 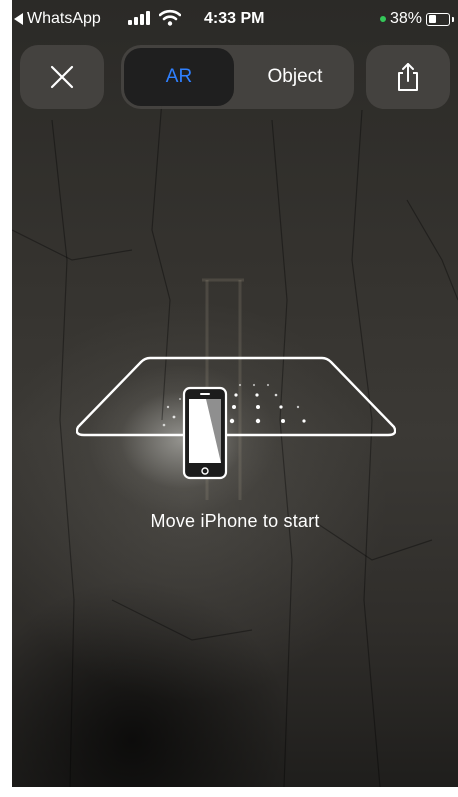 What do you see at coordinates (405, 18) in the screenshot?
I see `battery-percent: 38%` at bounding box center [405, 18].